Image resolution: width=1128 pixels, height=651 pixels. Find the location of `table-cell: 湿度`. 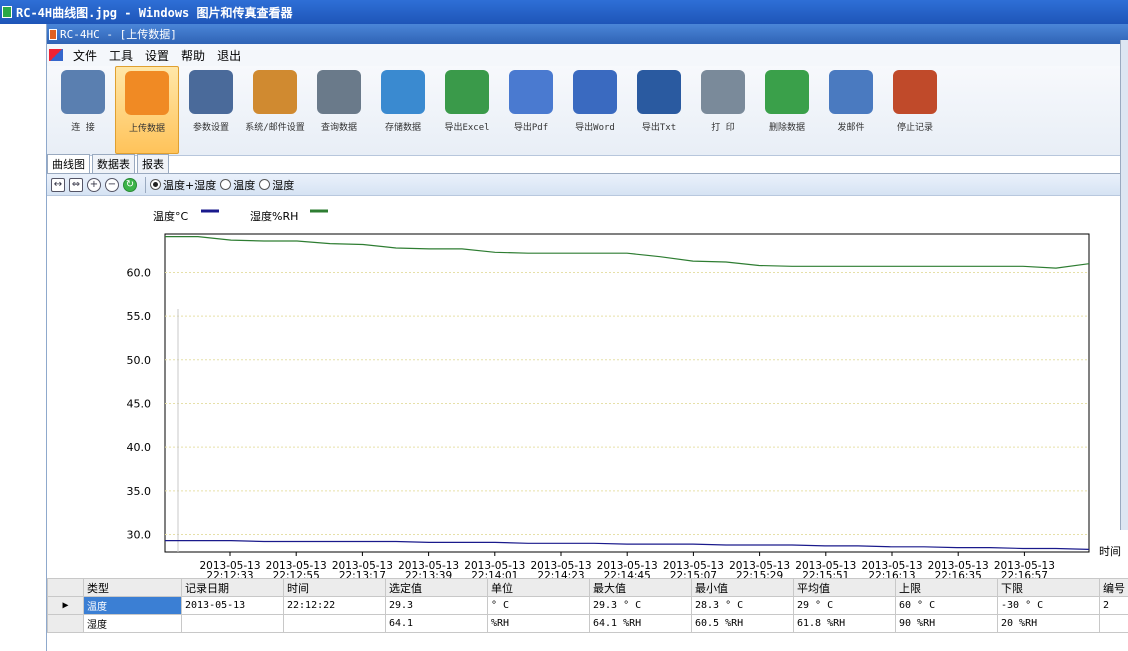

table-cell: 湿度 is located at coordinates (132, 623).